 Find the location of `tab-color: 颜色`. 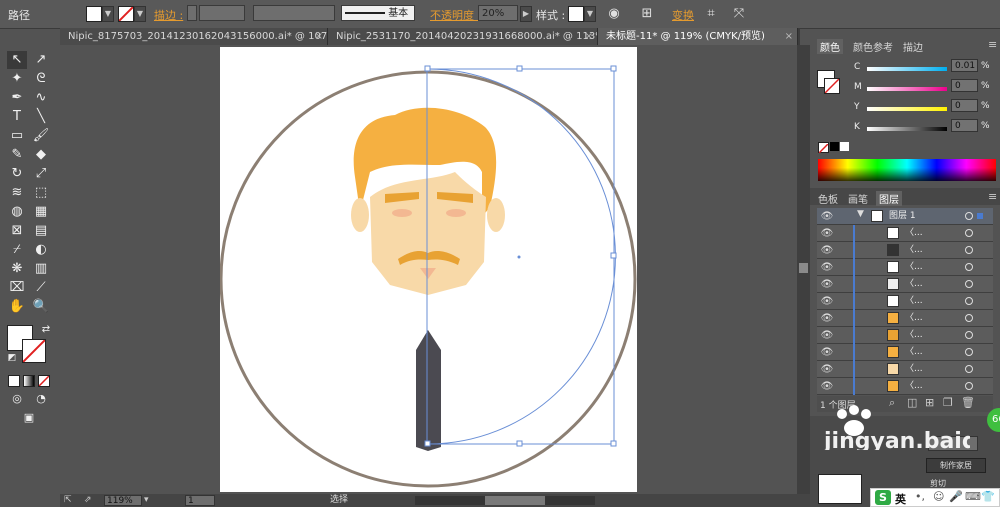

tab-color: 颜色 is located at coordinates (830, 46).